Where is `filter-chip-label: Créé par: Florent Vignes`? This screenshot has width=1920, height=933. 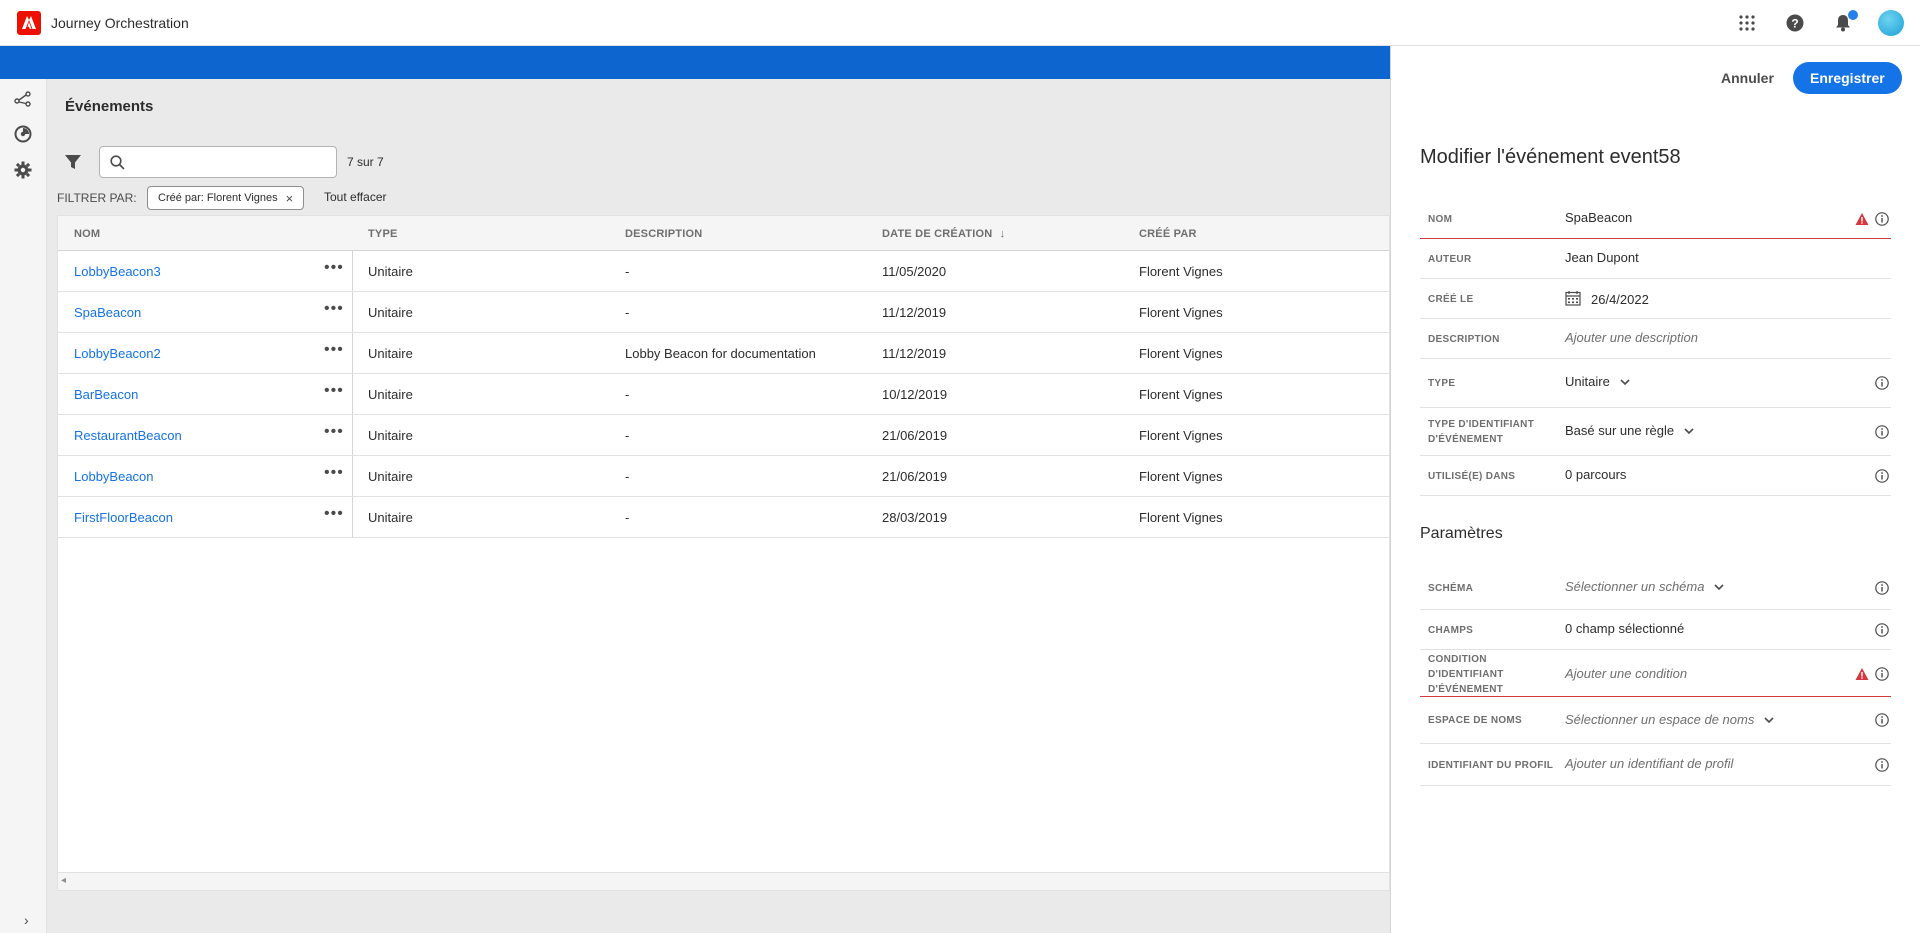
filter-chip-label: Créé par: Florent Vignes is located at coordinates (218, 198).